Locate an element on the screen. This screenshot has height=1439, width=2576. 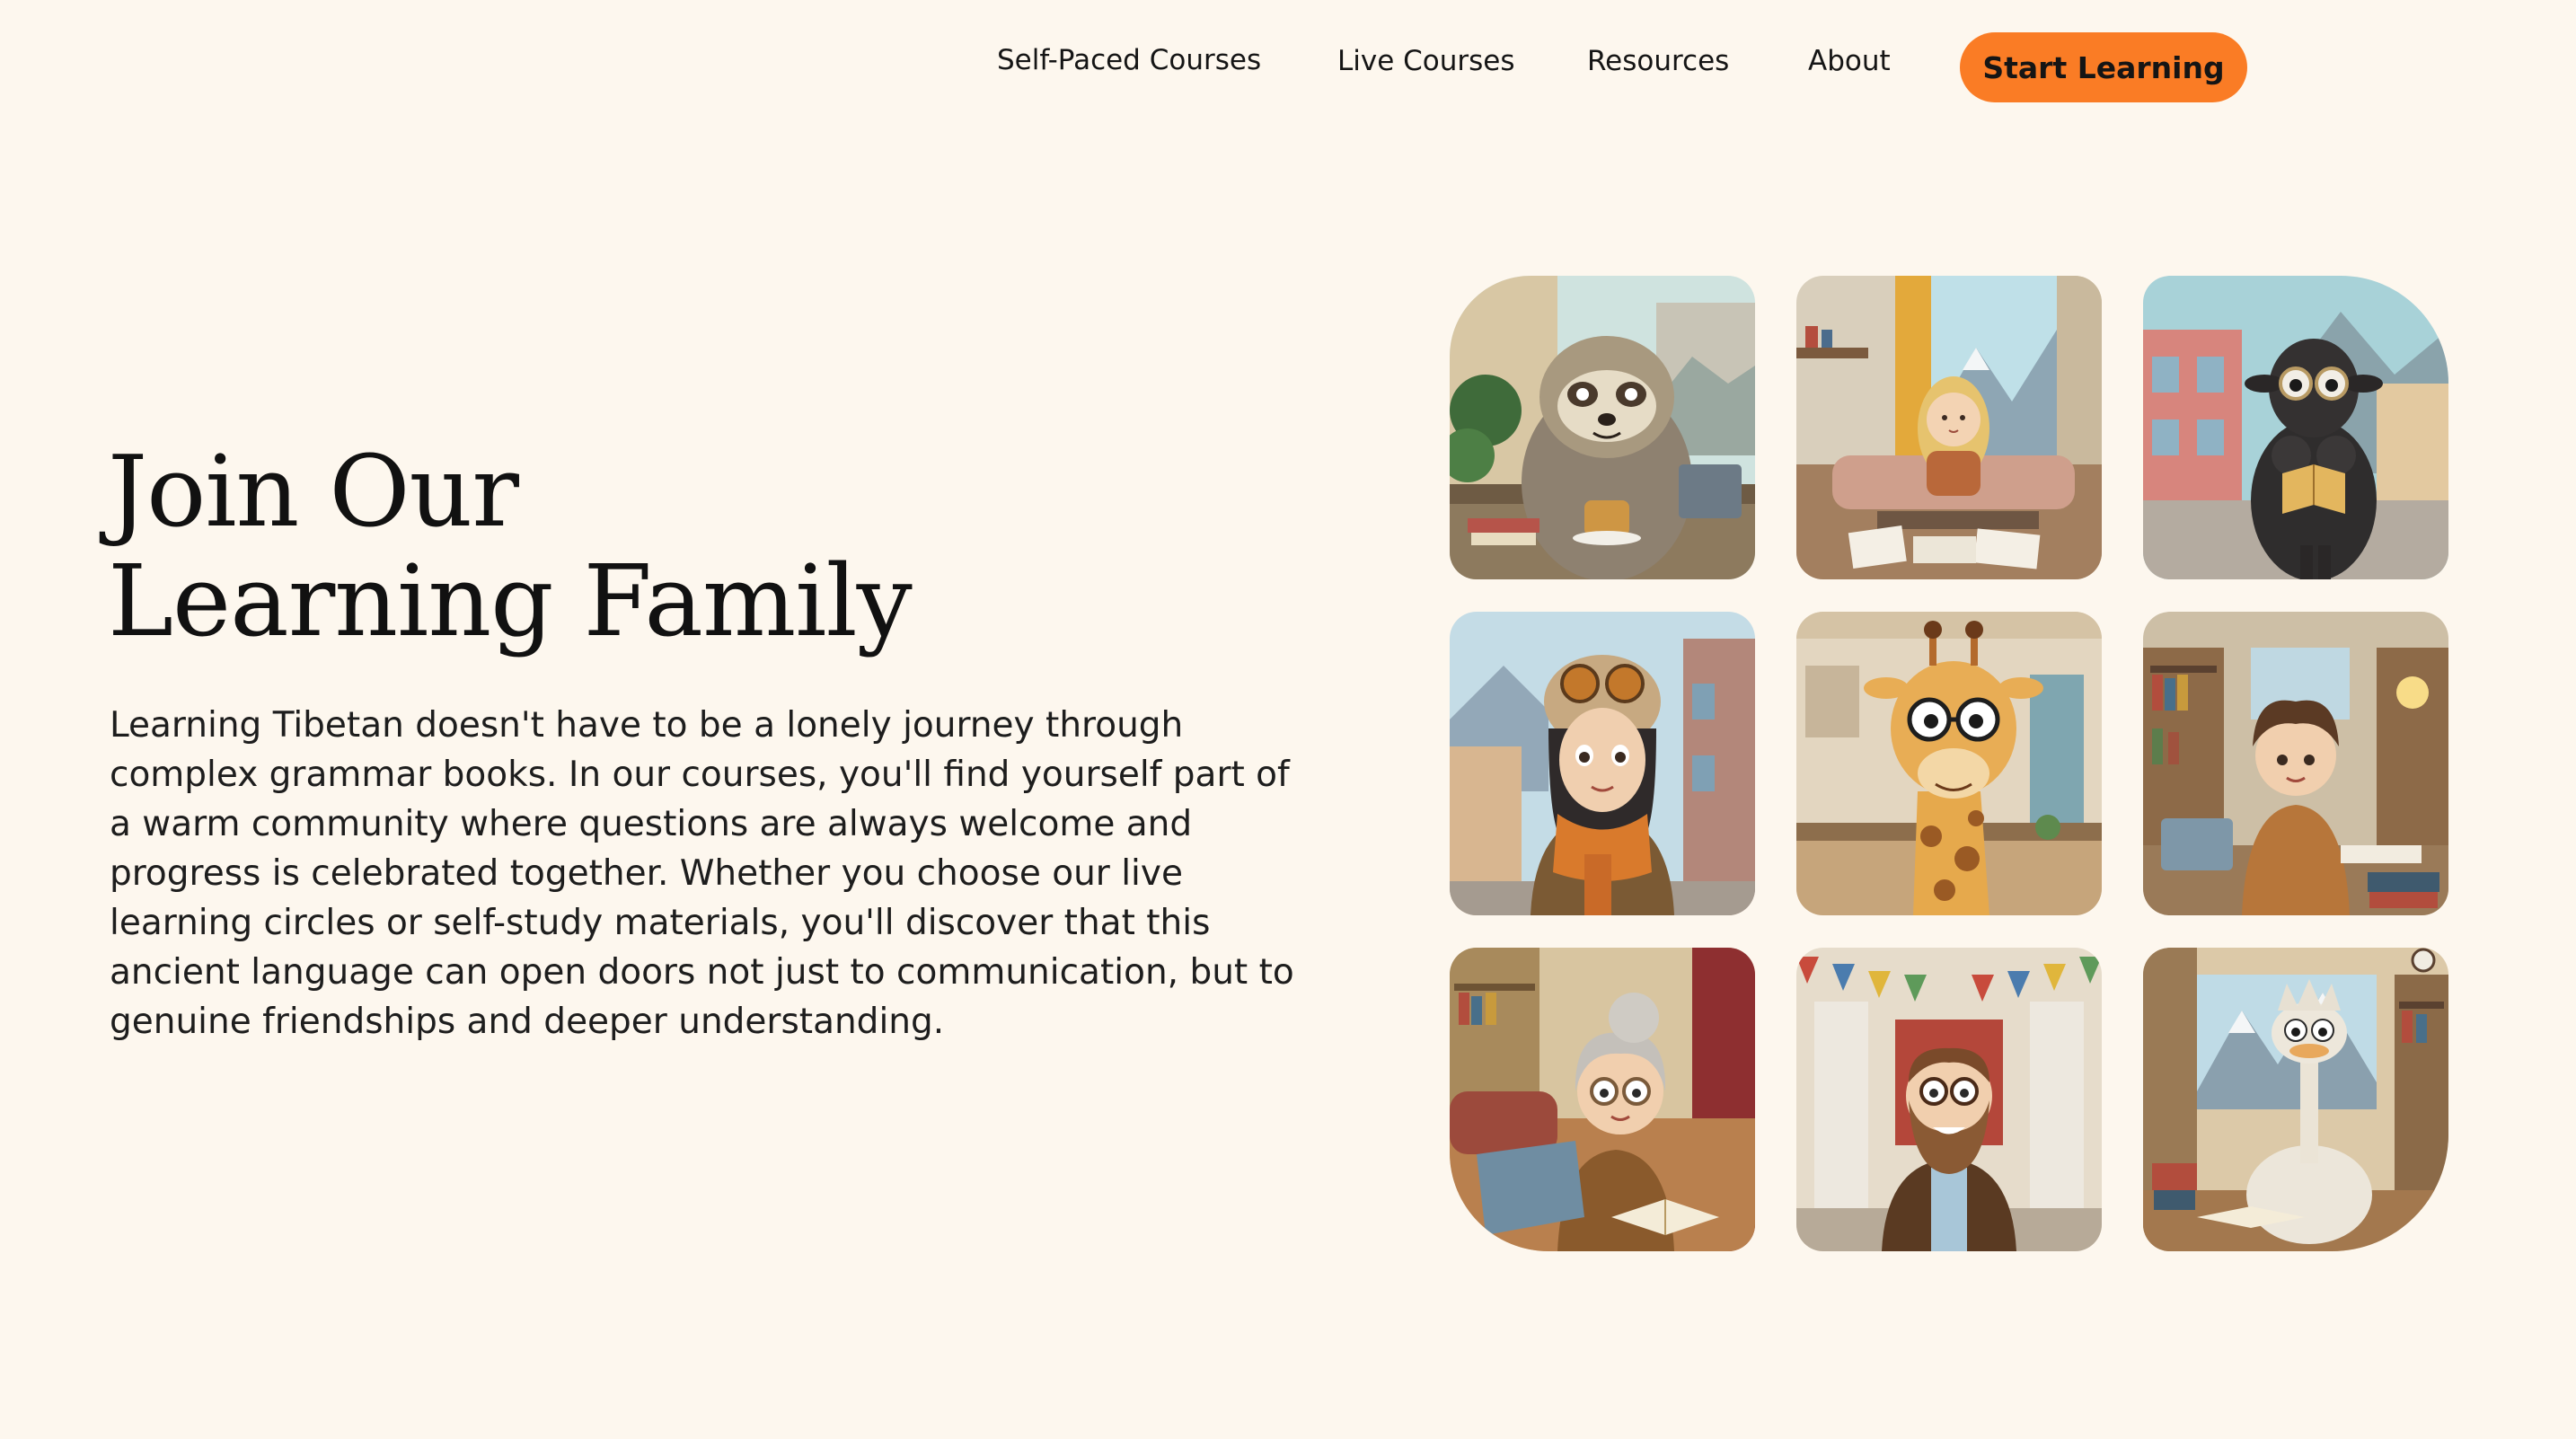
hero-title-line-2: Learning Family is located at coordinates (510, 600).